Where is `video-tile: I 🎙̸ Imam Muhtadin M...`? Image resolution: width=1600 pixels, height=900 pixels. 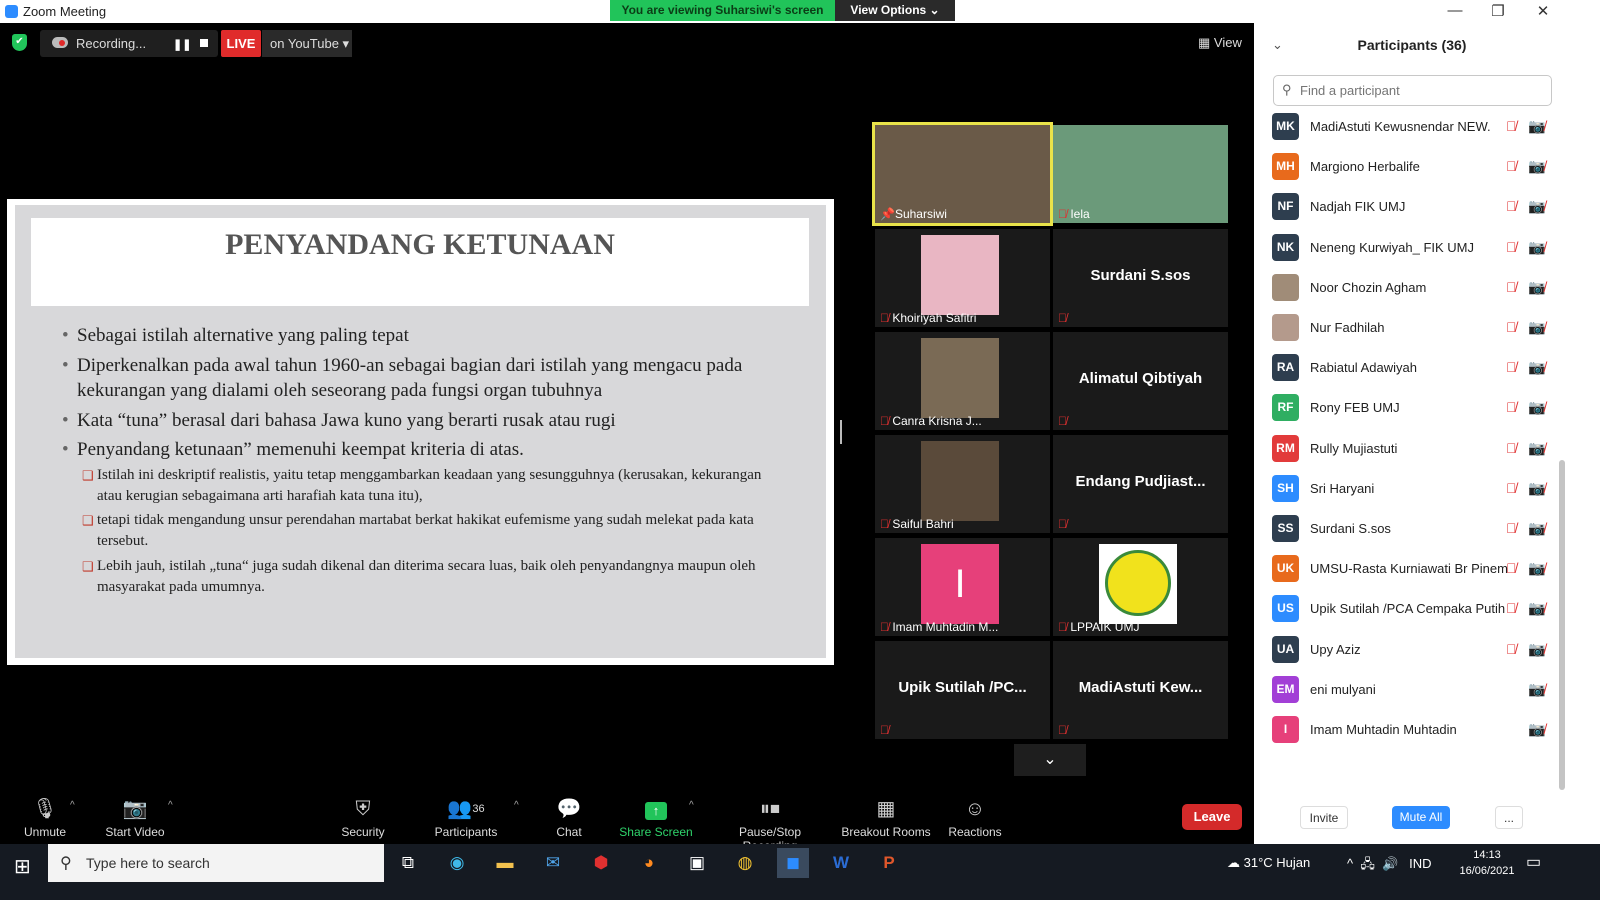
video-tile: I 🎙̸ Imam Muhtadin M... is located at coordinates (962, 587).